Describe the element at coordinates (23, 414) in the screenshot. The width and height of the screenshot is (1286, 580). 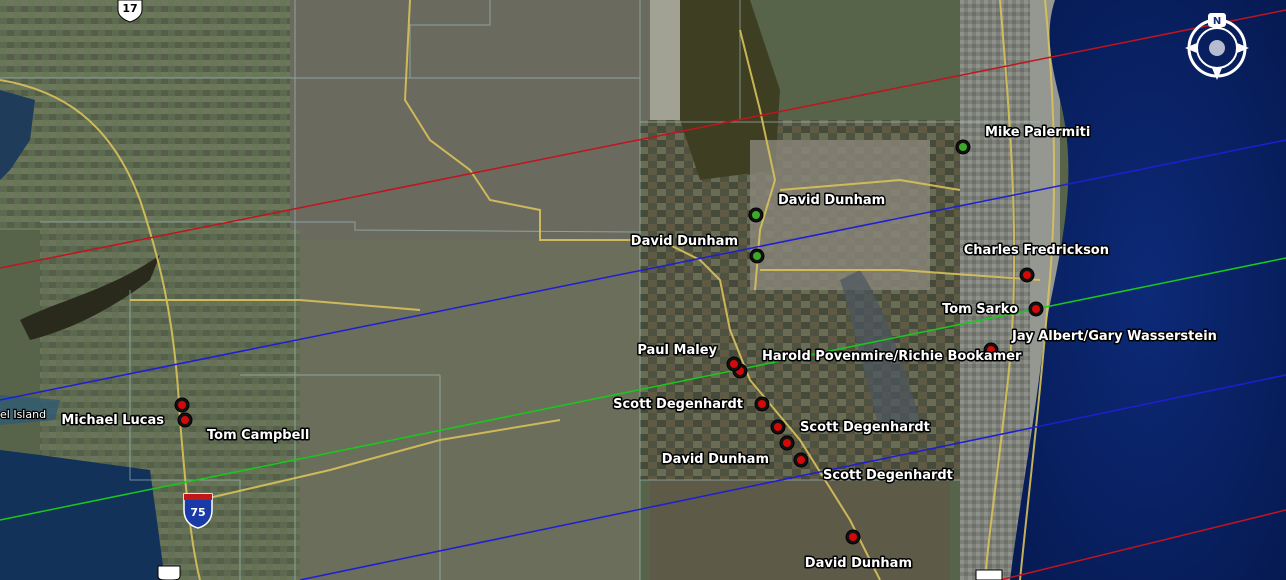
I see `island-label: el Island` at that location.